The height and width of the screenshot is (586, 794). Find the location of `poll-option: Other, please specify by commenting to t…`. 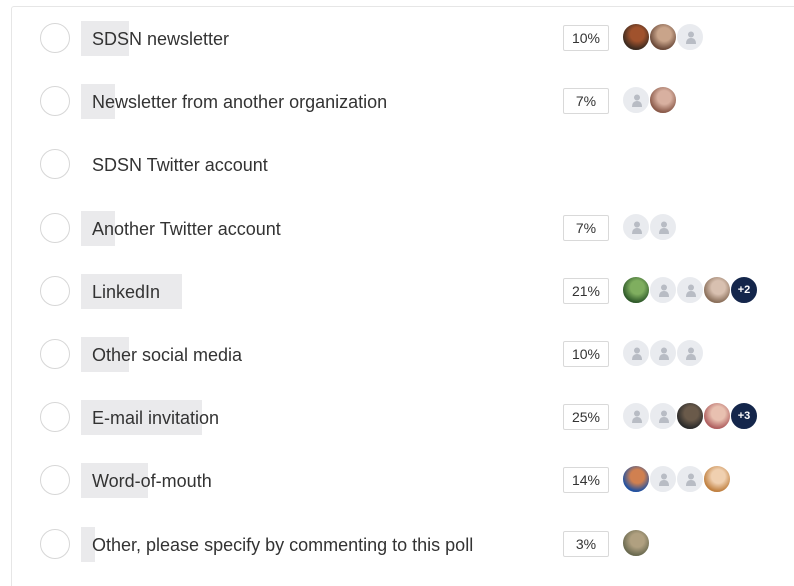

poll-option: Other, please specify by commenting to t… is located at coordinates (403, 546).